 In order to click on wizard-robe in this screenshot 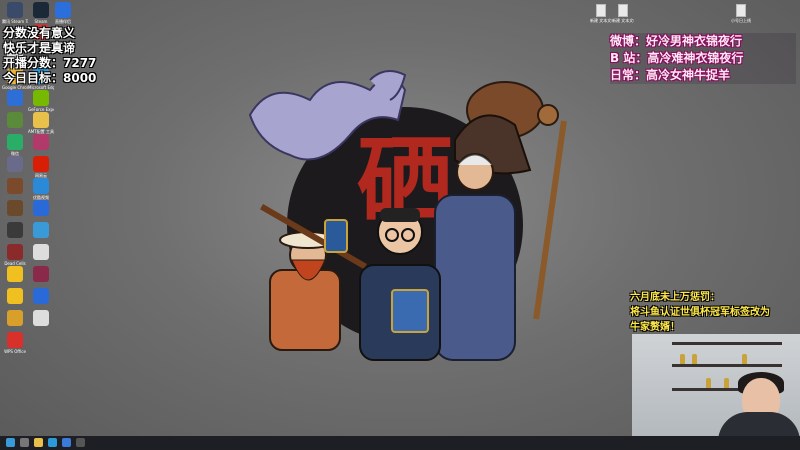, I will do `click(475, 277)`.